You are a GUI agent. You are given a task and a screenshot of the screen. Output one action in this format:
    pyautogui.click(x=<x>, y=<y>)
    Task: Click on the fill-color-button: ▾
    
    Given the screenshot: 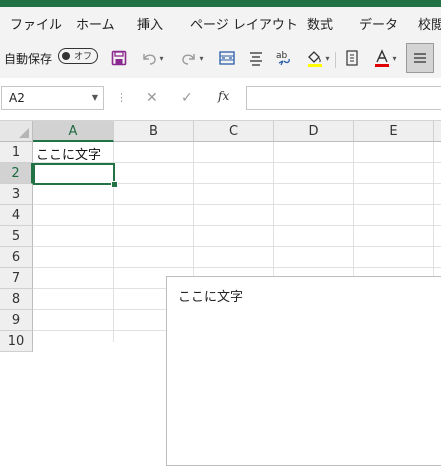 What is the action you would take?
    pyautogui.click(x=318, y=58)
    